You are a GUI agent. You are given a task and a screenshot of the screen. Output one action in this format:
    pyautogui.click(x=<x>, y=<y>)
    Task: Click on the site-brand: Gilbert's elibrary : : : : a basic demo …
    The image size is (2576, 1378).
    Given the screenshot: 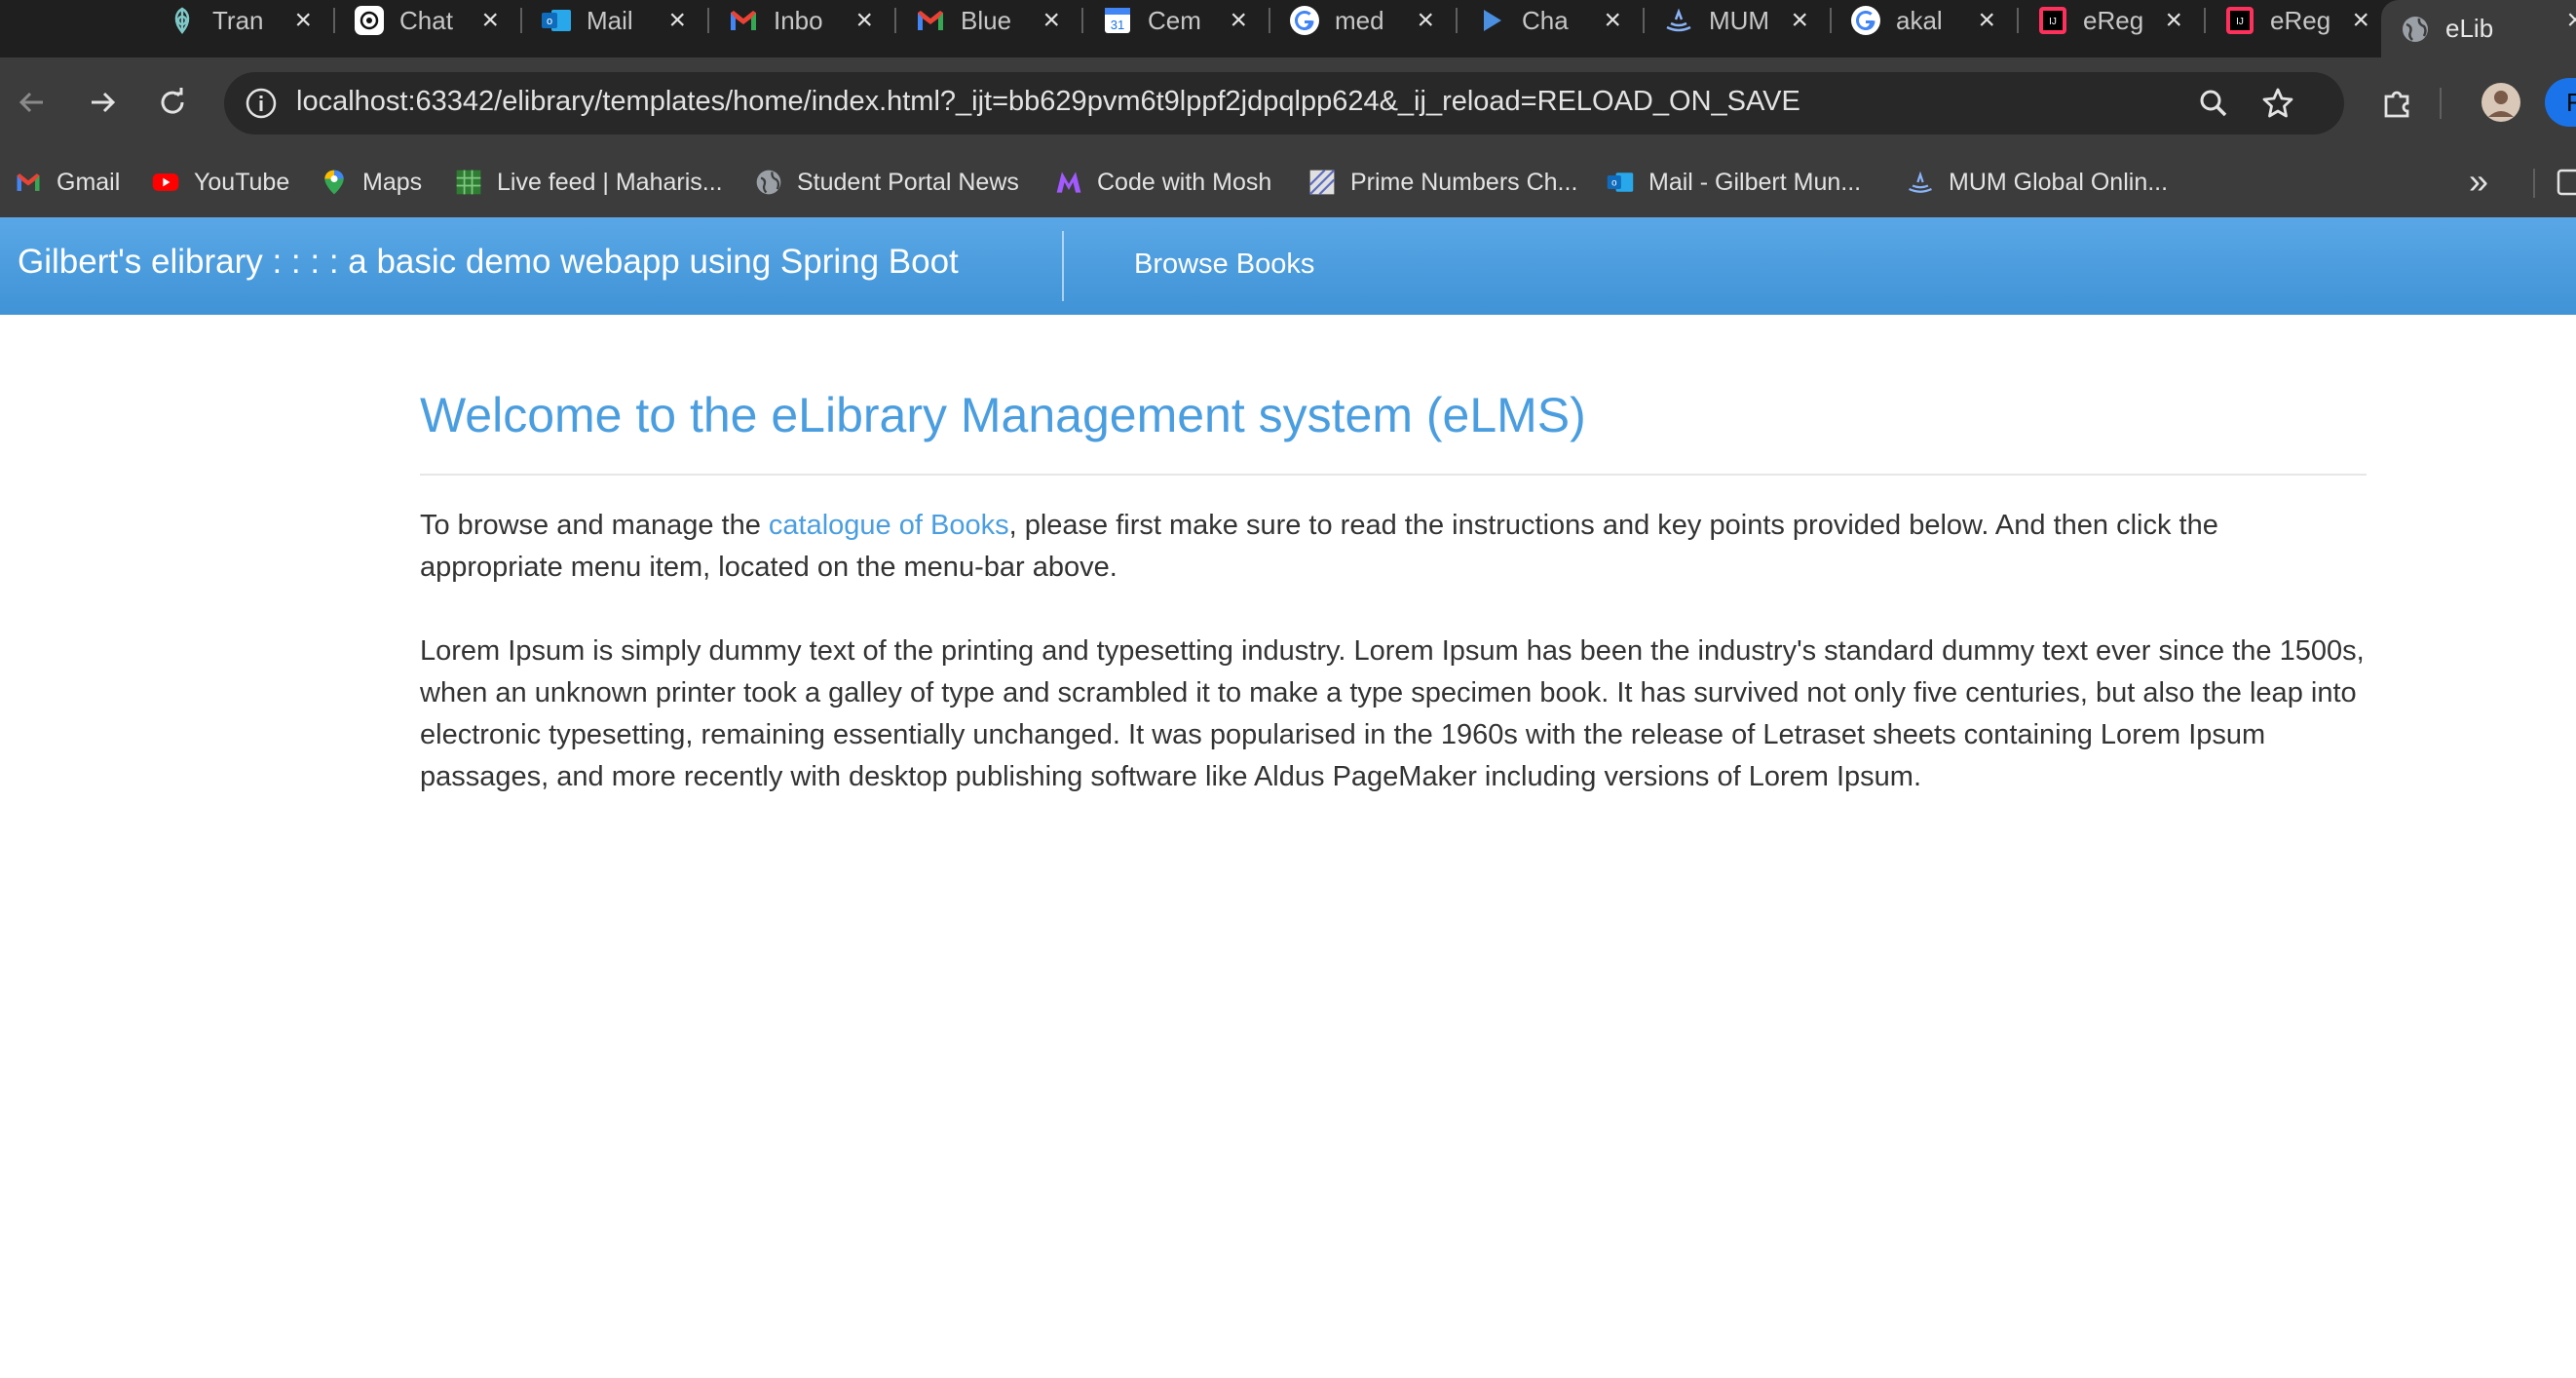 What is the action you would take?
    pyautogui.click(x=488, y=262)
    